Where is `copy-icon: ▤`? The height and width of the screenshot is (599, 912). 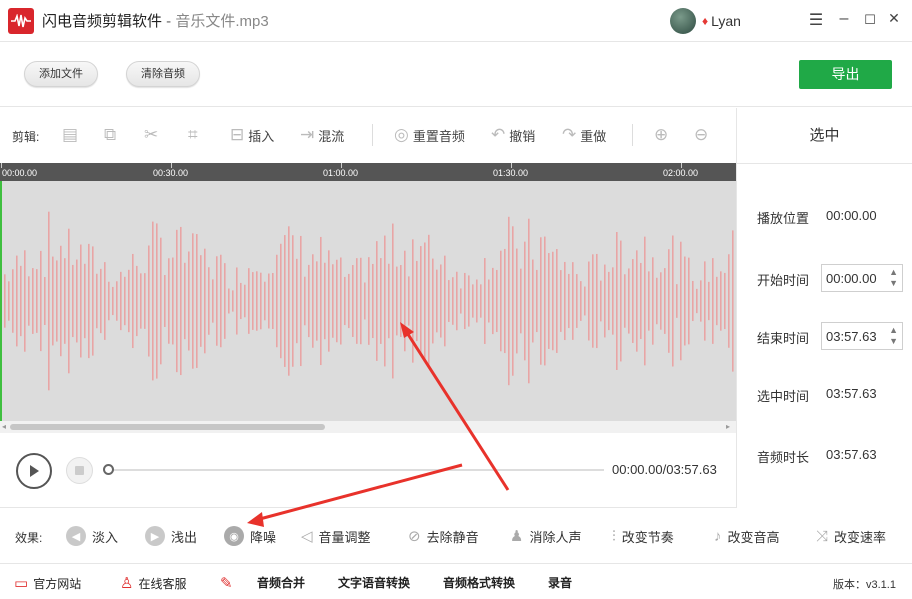
copy-icon: ▤ is located at coordinates (70, 135).